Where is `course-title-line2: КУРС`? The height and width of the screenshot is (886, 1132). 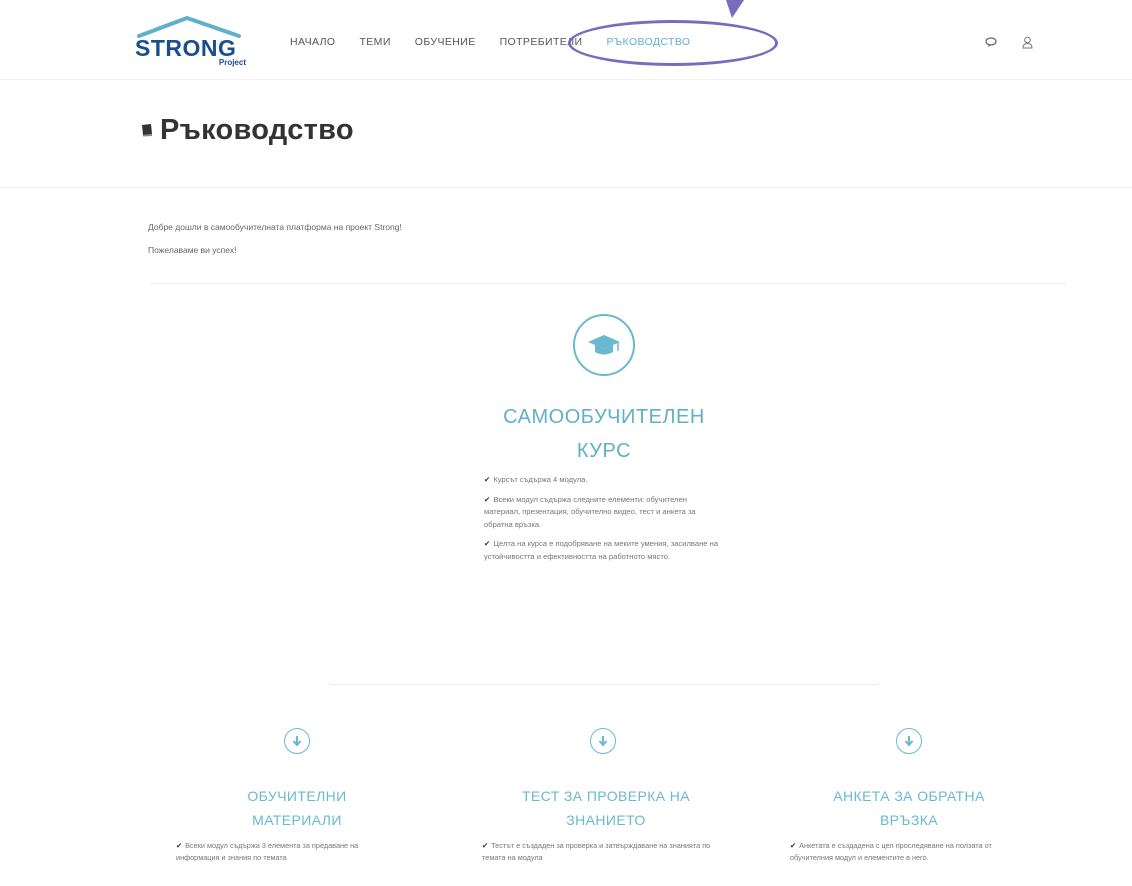
course-title-line2: КУРС is located at coordinates (604, 451).